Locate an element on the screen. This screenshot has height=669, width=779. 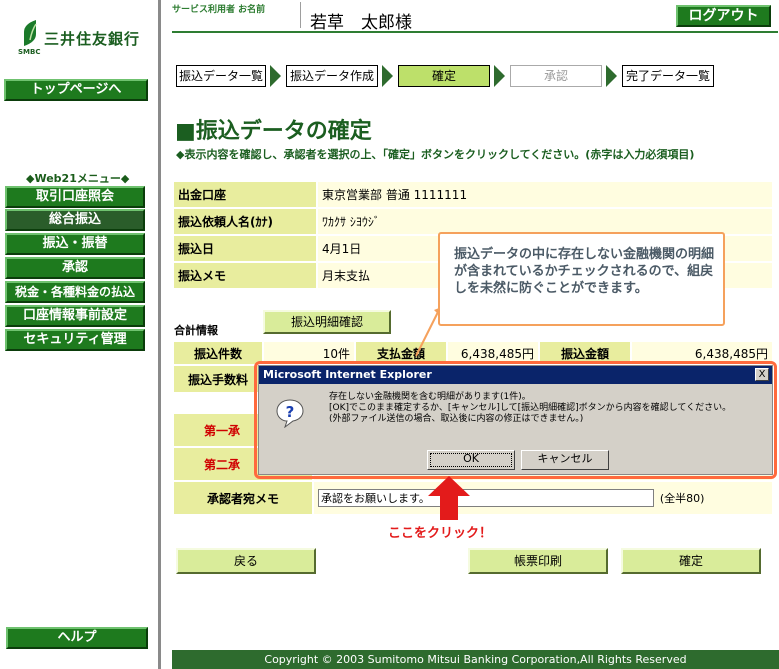
step-approve: 承認 is located at coordinates (556, 76).